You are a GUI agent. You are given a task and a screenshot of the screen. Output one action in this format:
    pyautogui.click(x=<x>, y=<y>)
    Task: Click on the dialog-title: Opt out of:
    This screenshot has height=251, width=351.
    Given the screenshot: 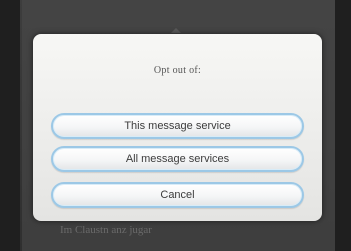 What is the action you would take?
    pyautogui.click(x=177, y=70)
    